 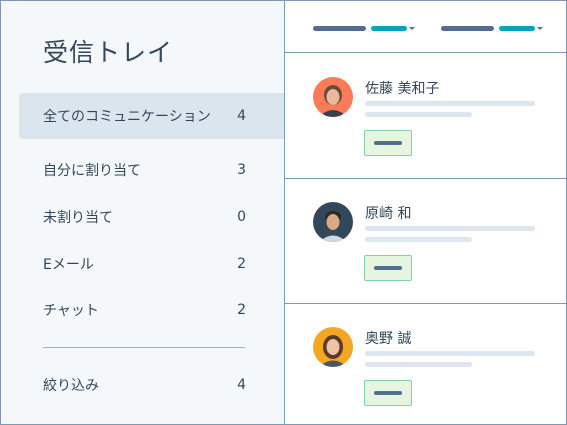 I want to click on sidebar-item-label: 全てのコミュニケーション, so click(x=127, y=117).